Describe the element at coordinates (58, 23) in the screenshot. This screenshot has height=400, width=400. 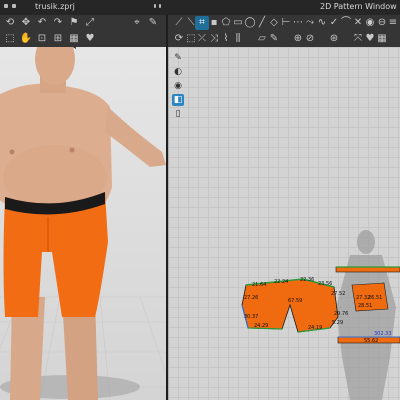
I see `redo-icon: ↷` at that location.